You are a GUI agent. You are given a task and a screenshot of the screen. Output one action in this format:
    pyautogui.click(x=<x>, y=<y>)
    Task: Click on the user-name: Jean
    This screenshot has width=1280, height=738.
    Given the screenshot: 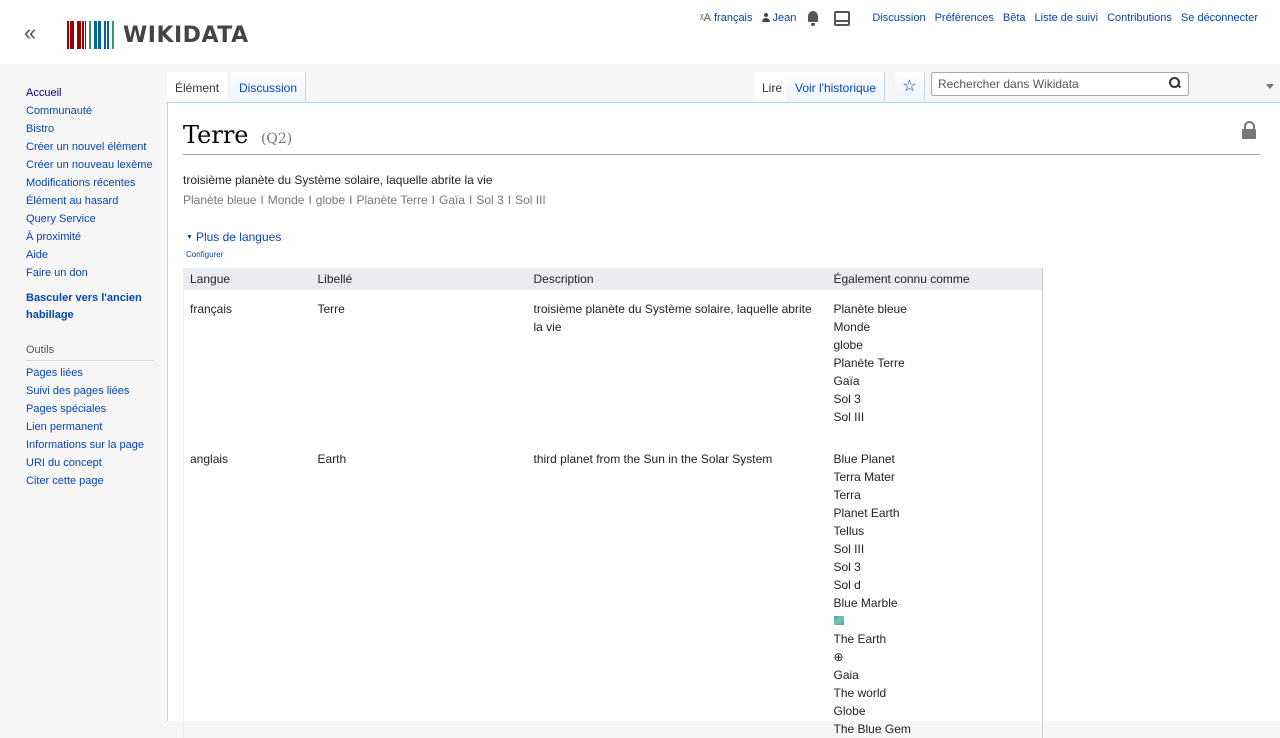 What is the action you would take?
    pyautogui.click(x=784, y=18)
    